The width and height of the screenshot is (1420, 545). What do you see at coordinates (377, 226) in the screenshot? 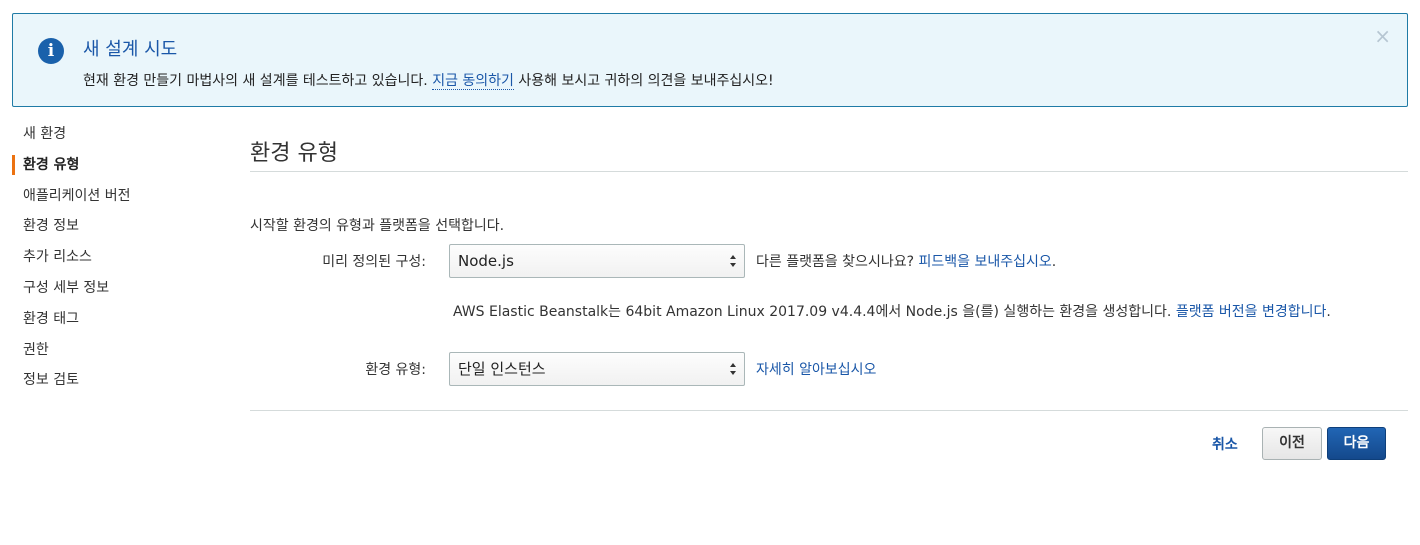
I see `page-description: 시작할 환경의 유형과 플랫폼을 선택합니다.` at bounding box center [377, 226].